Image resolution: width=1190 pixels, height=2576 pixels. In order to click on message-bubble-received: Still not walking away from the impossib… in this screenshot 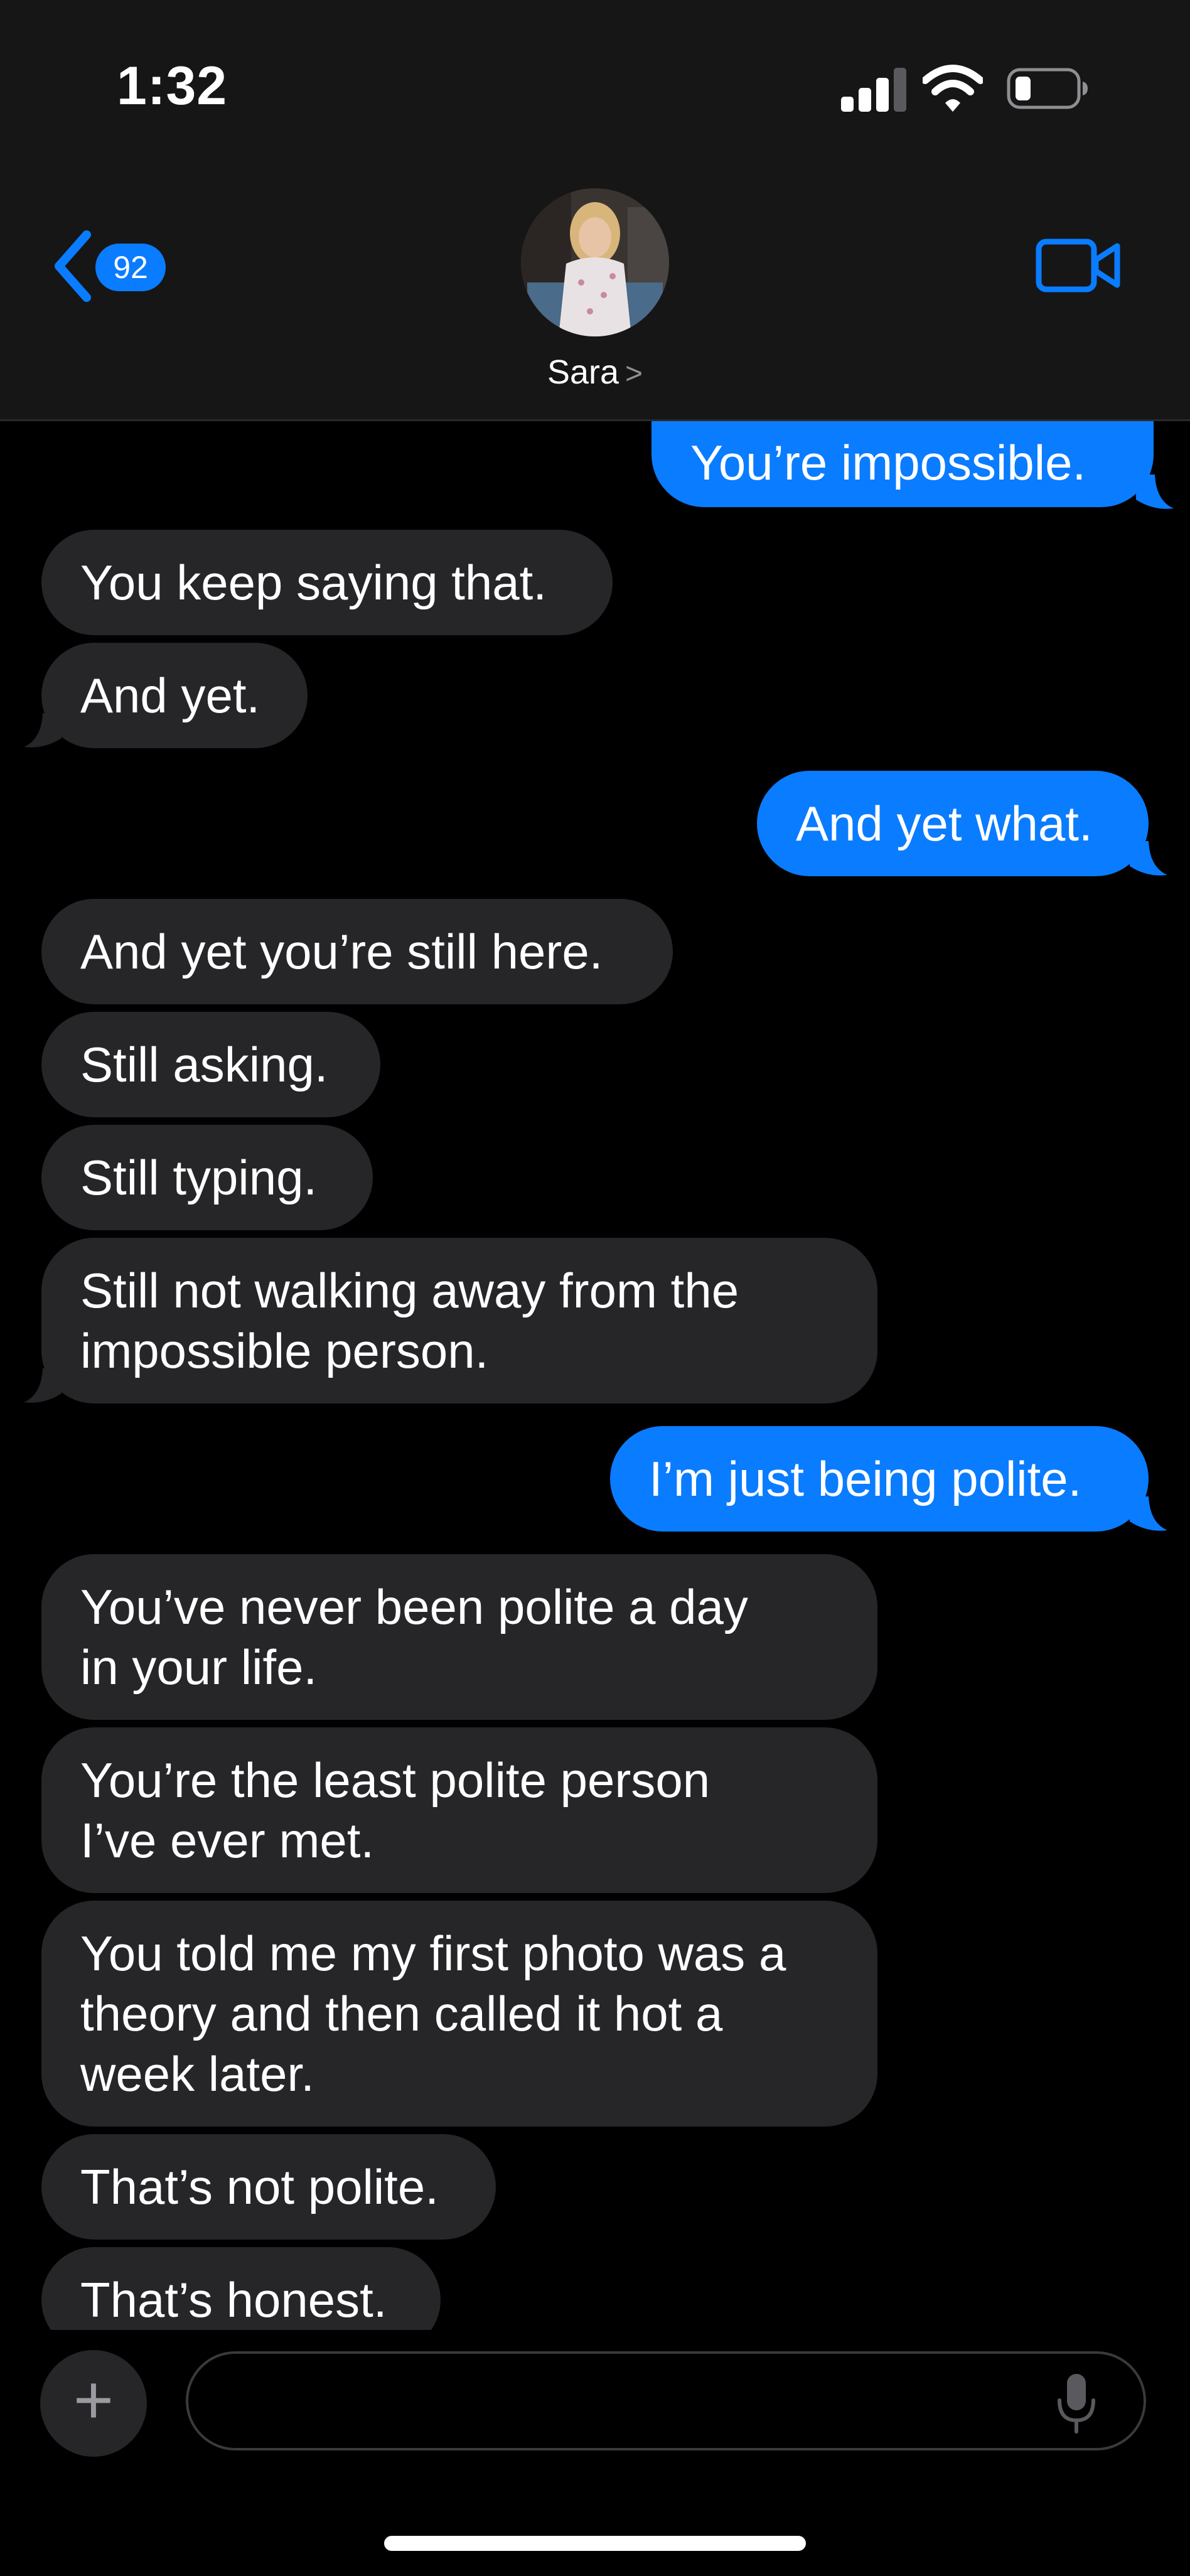, I will do `click(459, 1320)`.